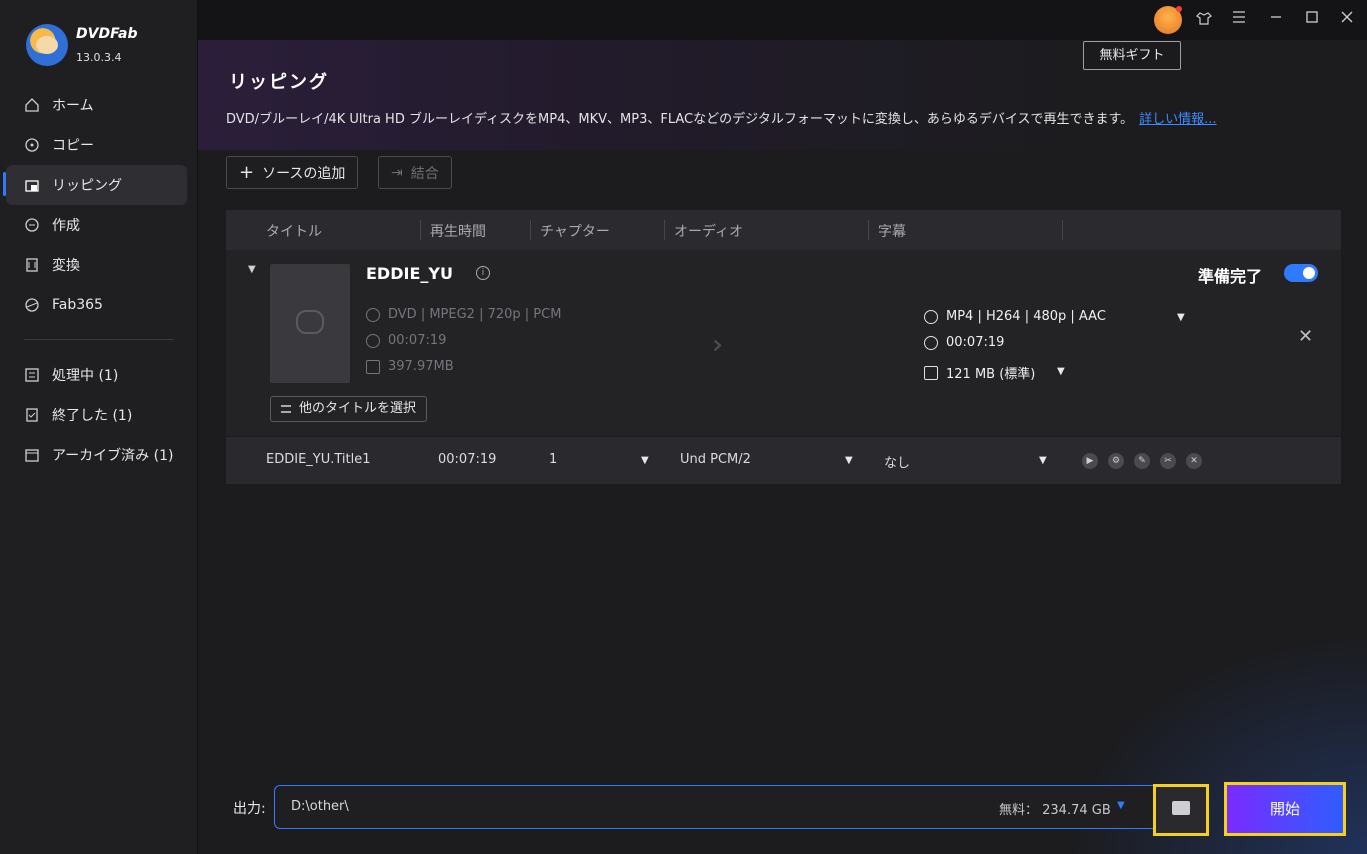  Describe the element at coordinates (286, 409) in the screenshot. I see `list-icon` at that location.